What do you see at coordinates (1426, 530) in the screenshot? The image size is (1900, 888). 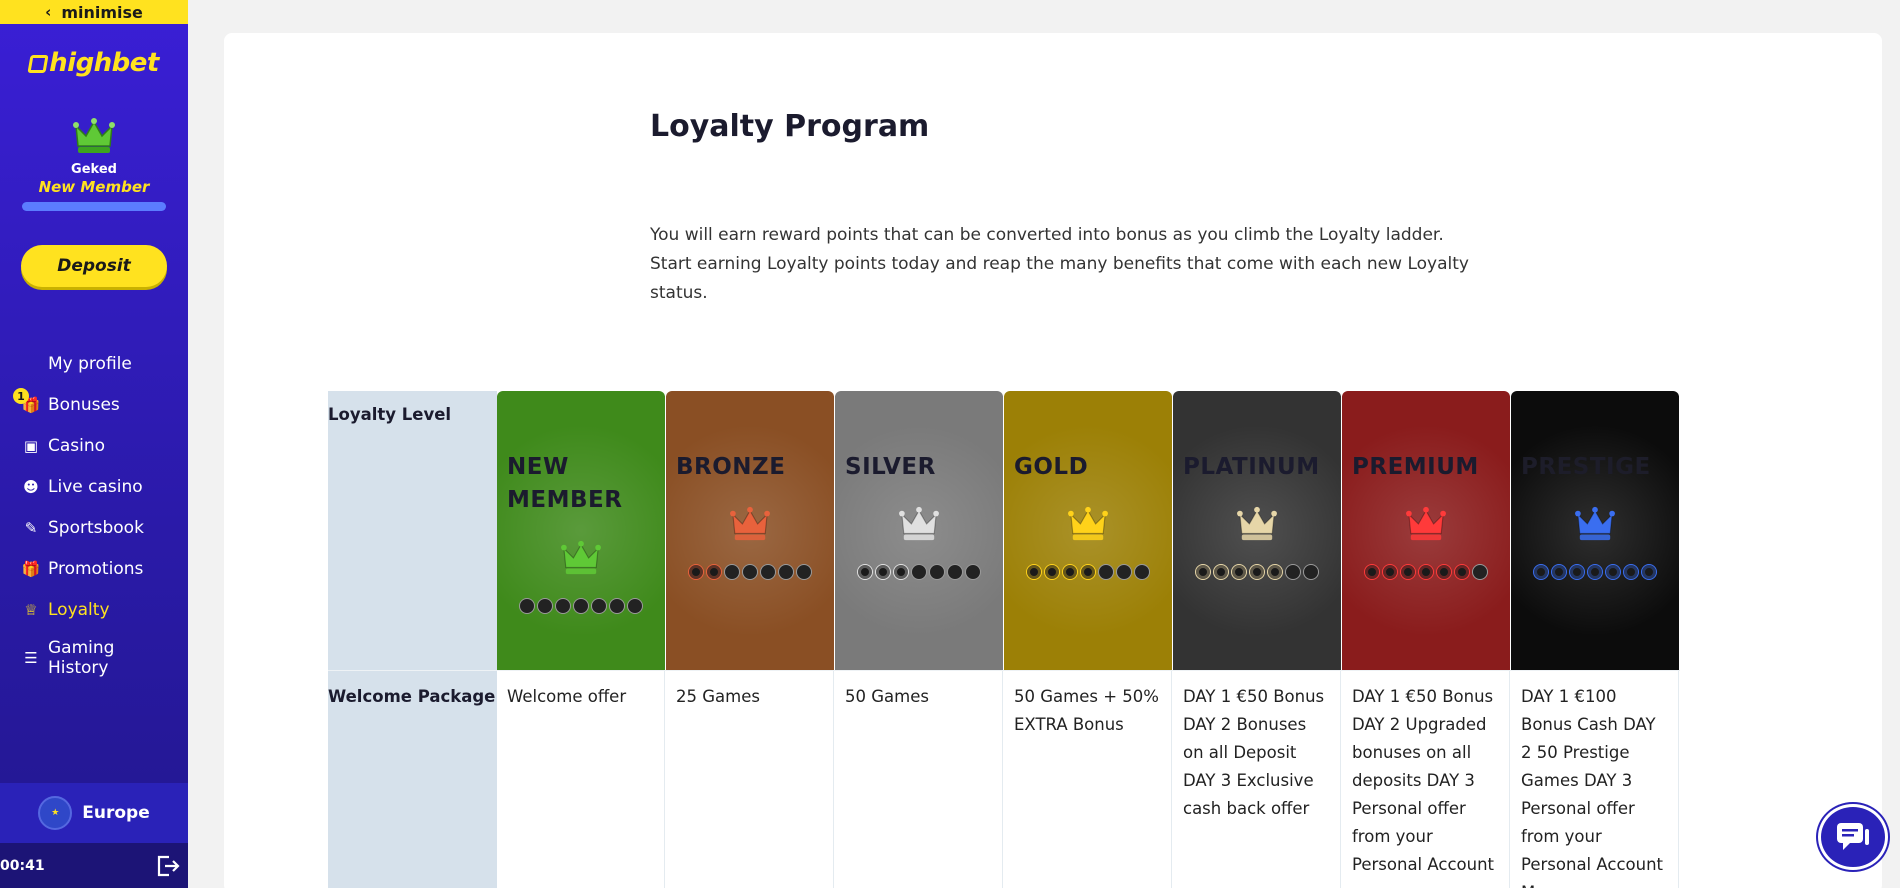 I see `tier-premium: PREMIUM` at bounding box center [1426, 530].